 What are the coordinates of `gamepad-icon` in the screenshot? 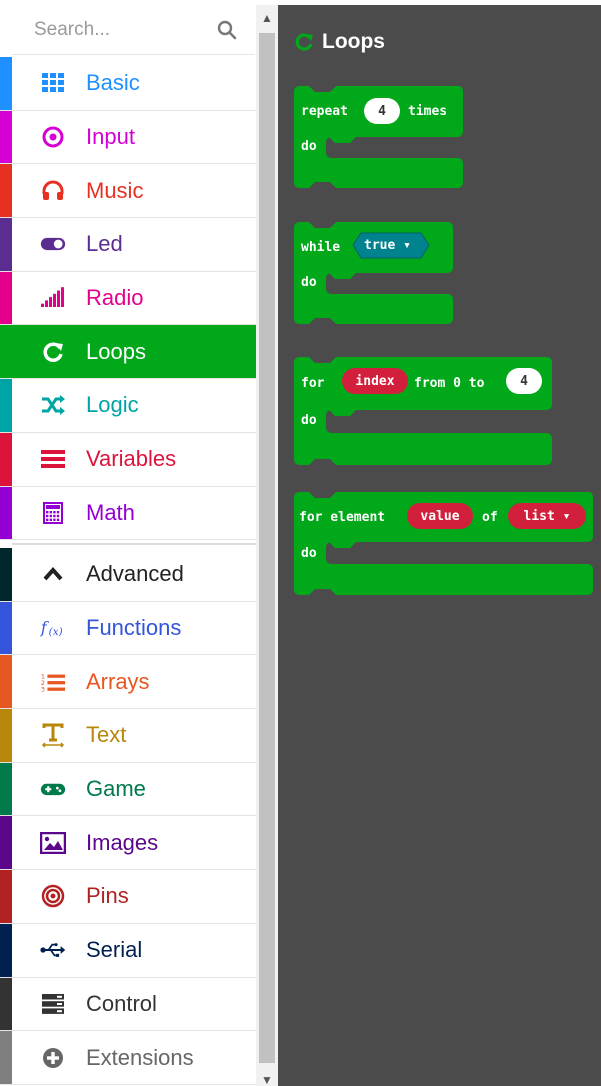 It's located at (53, 789).